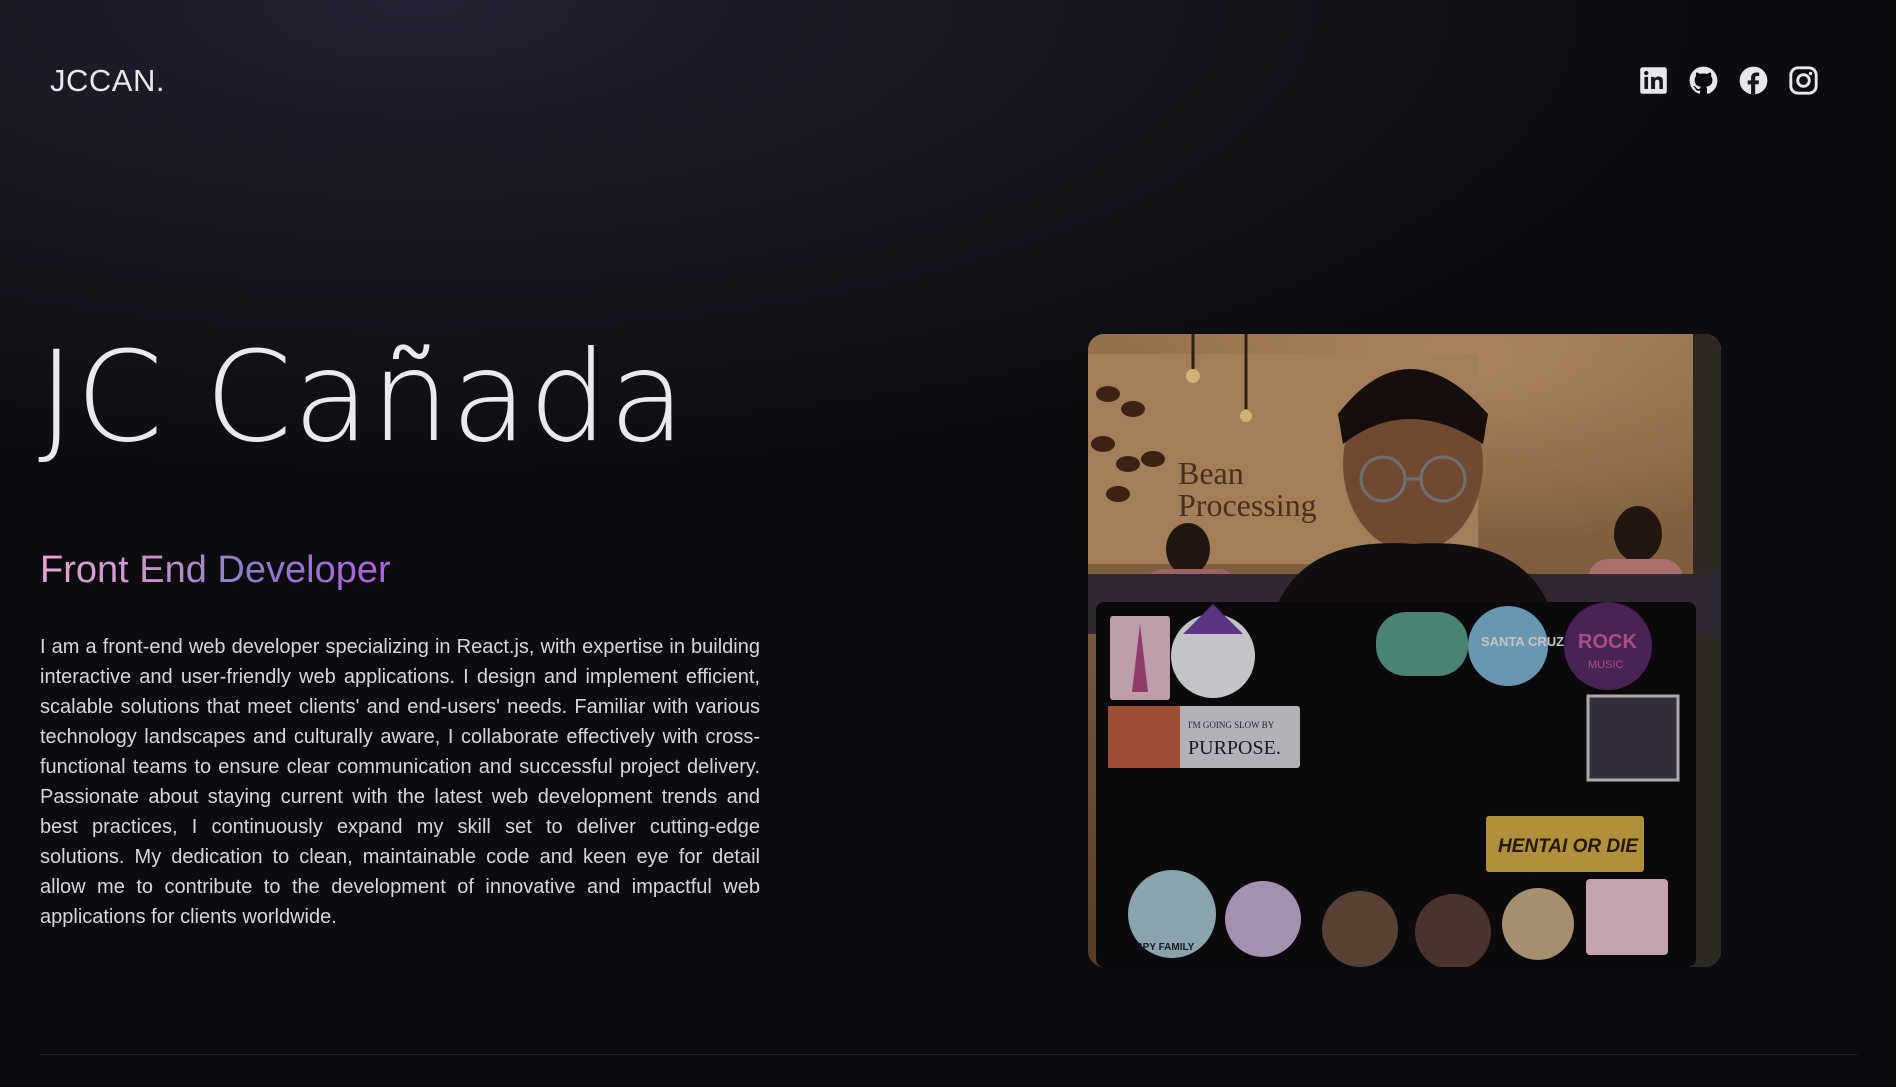 The height and width of the screenshot is (1087, 1896). I want to click on instagram-link, so click(1803, 80).